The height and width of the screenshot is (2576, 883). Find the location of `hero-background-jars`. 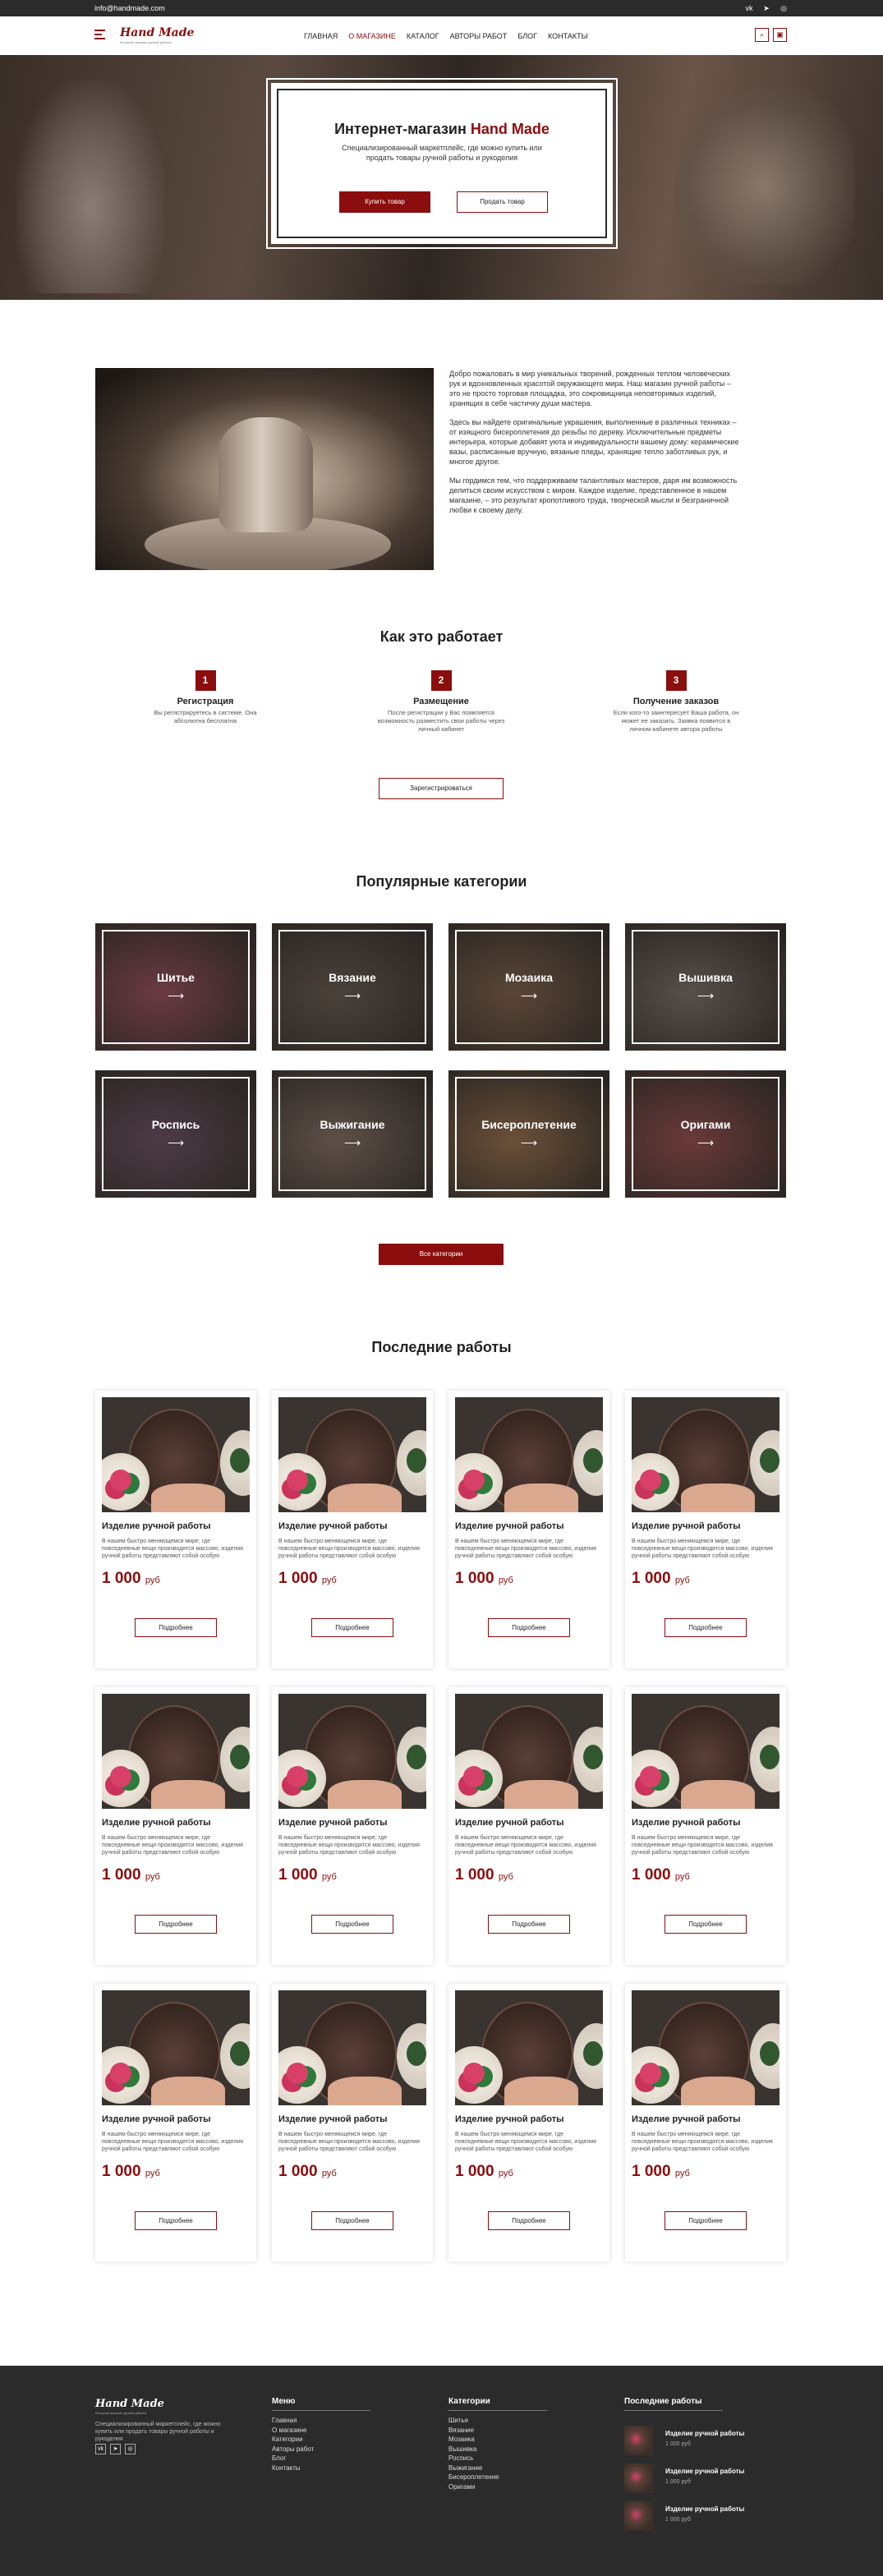

hero-background-jars is located at coordinates (764, 186).